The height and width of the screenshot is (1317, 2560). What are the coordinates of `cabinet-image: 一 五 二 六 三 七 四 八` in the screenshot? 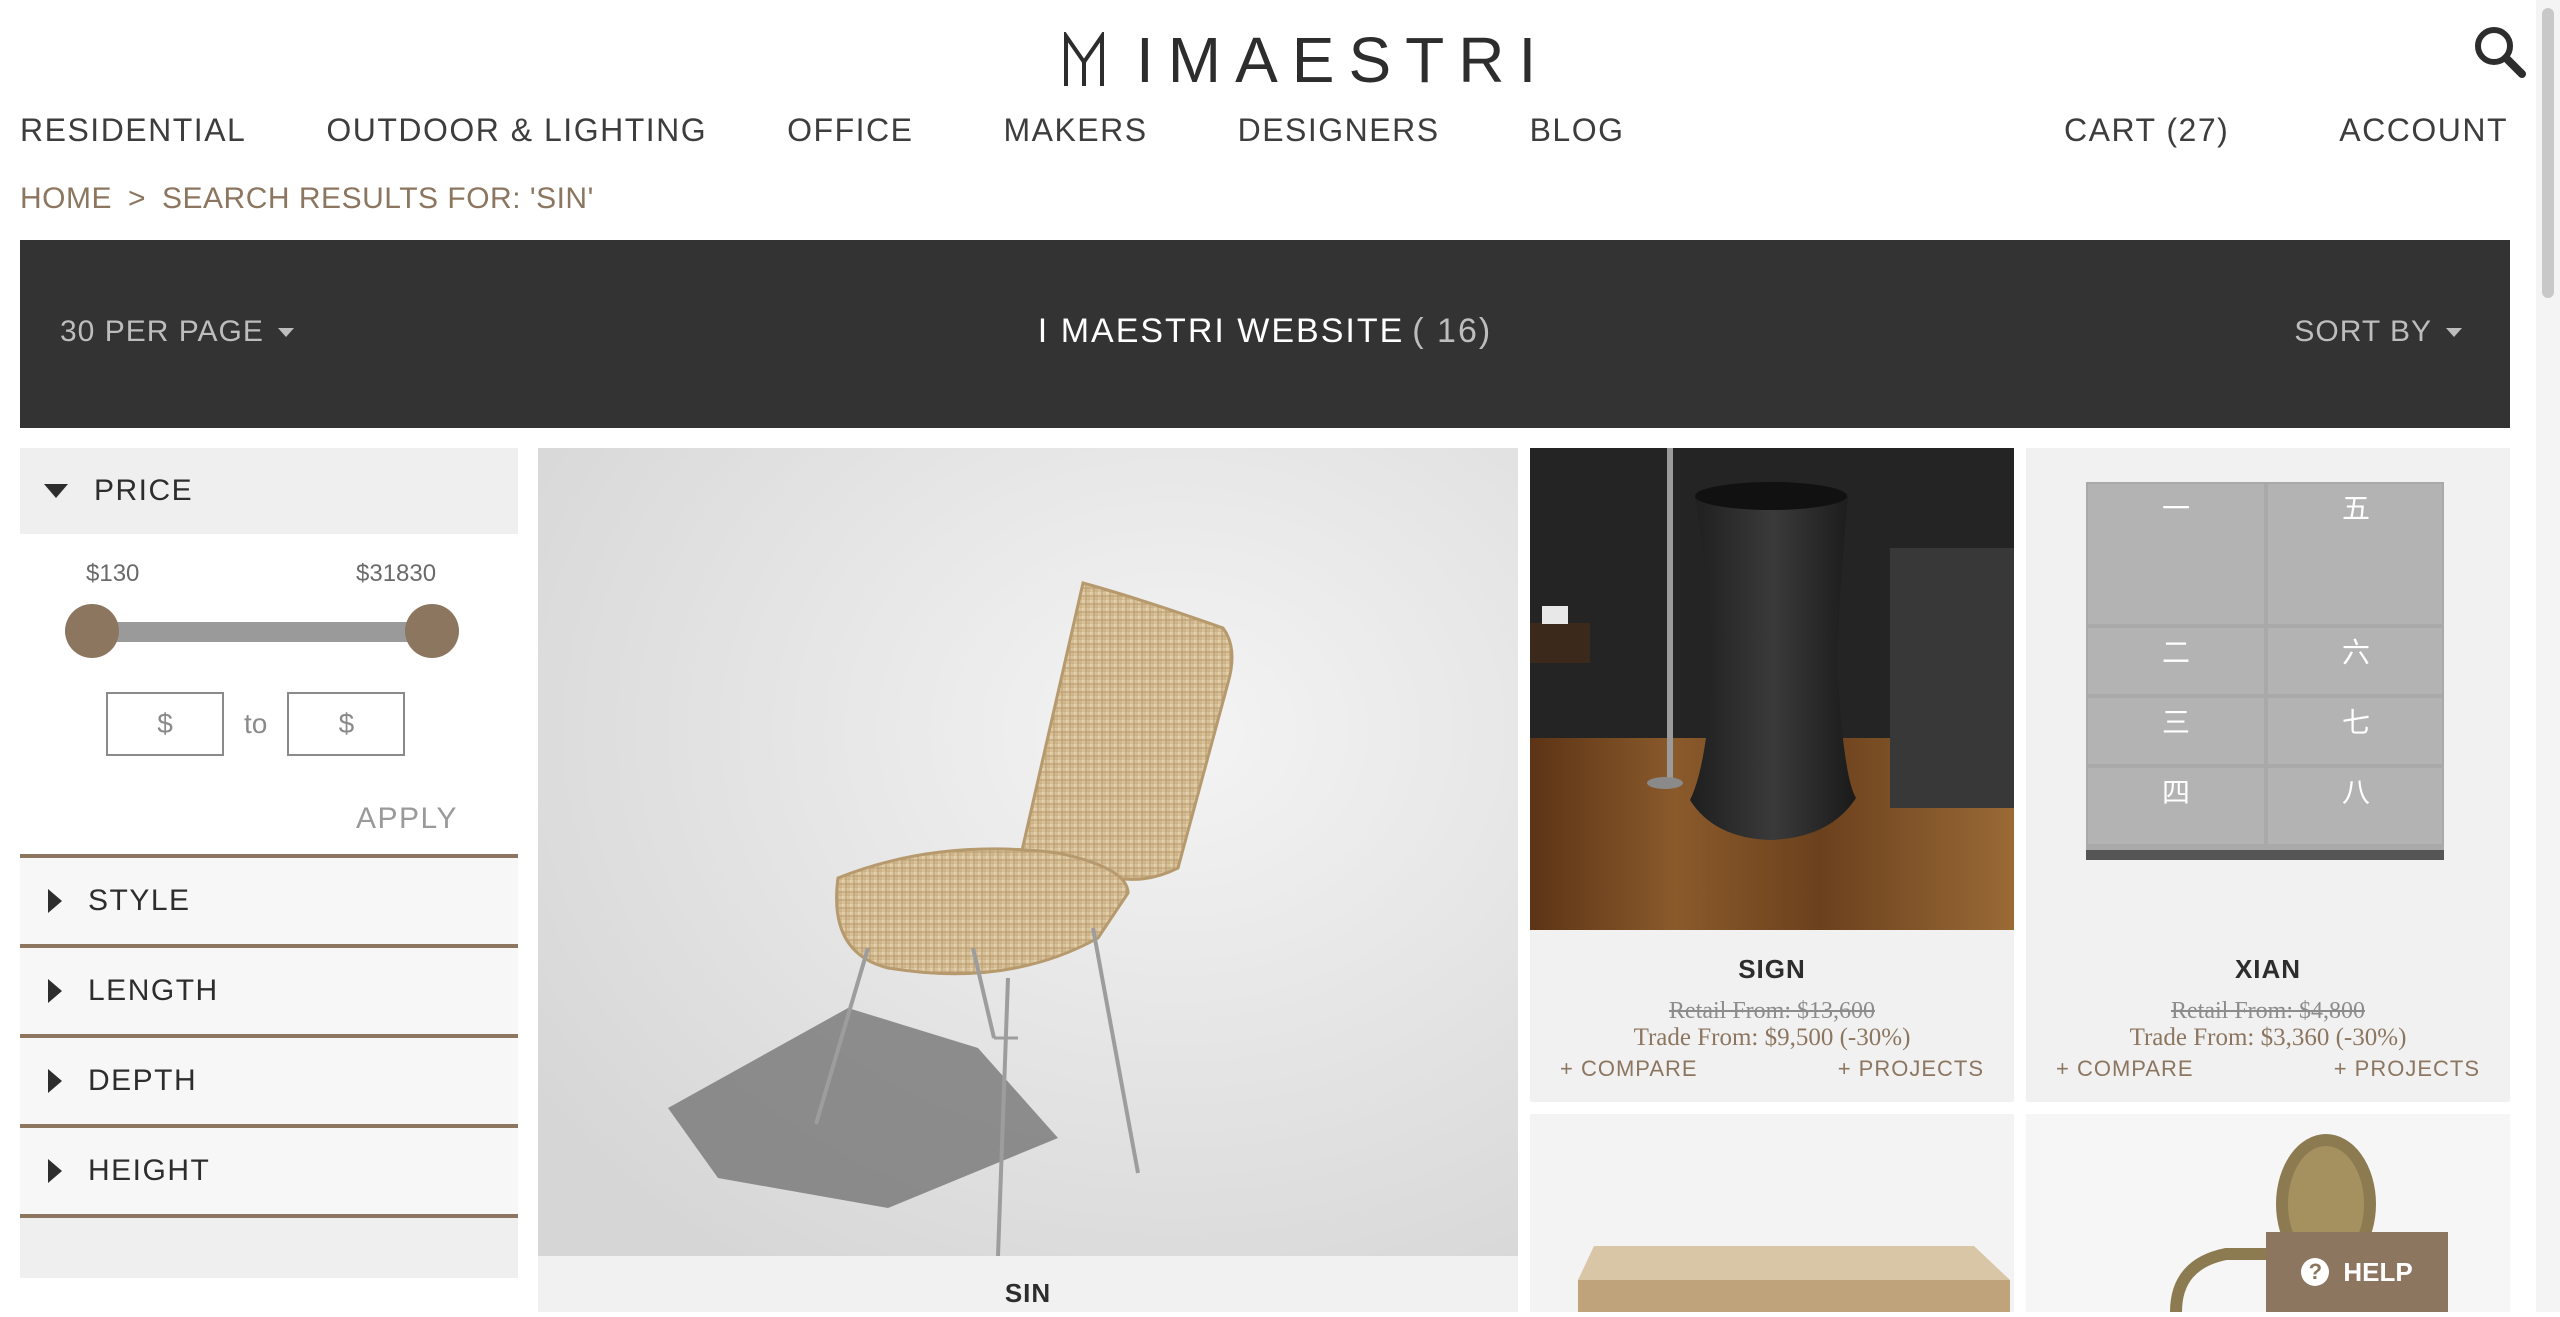 It's located at (2268, 689).